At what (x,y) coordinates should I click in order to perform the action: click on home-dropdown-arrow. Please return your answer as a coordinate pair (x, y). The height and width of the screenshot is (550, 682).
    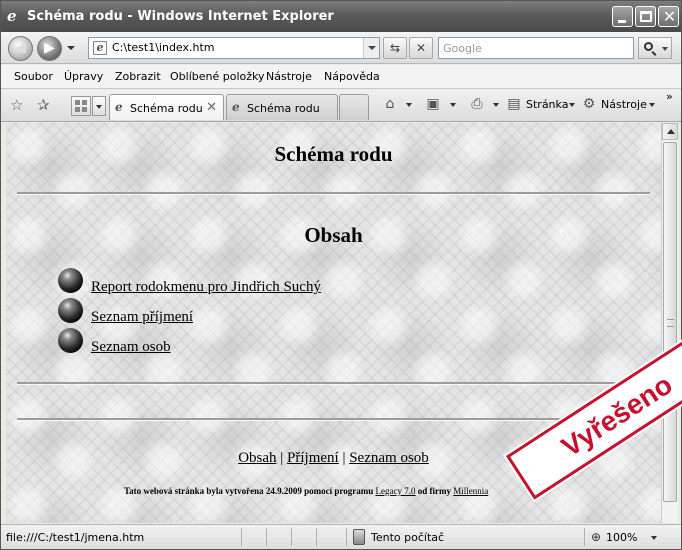
    Looking at the image, I should click on (409, 105).